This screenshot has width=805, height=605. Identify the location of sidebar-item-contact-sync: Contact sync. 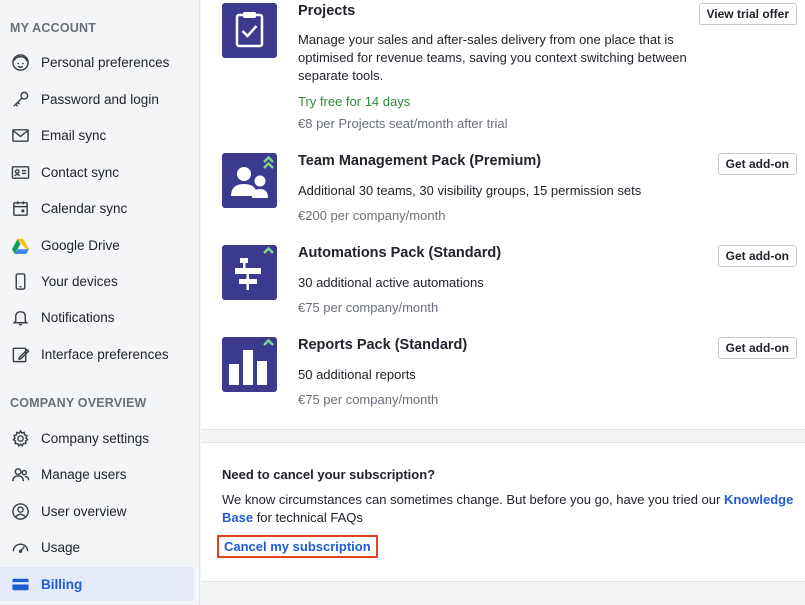
(97, 172).